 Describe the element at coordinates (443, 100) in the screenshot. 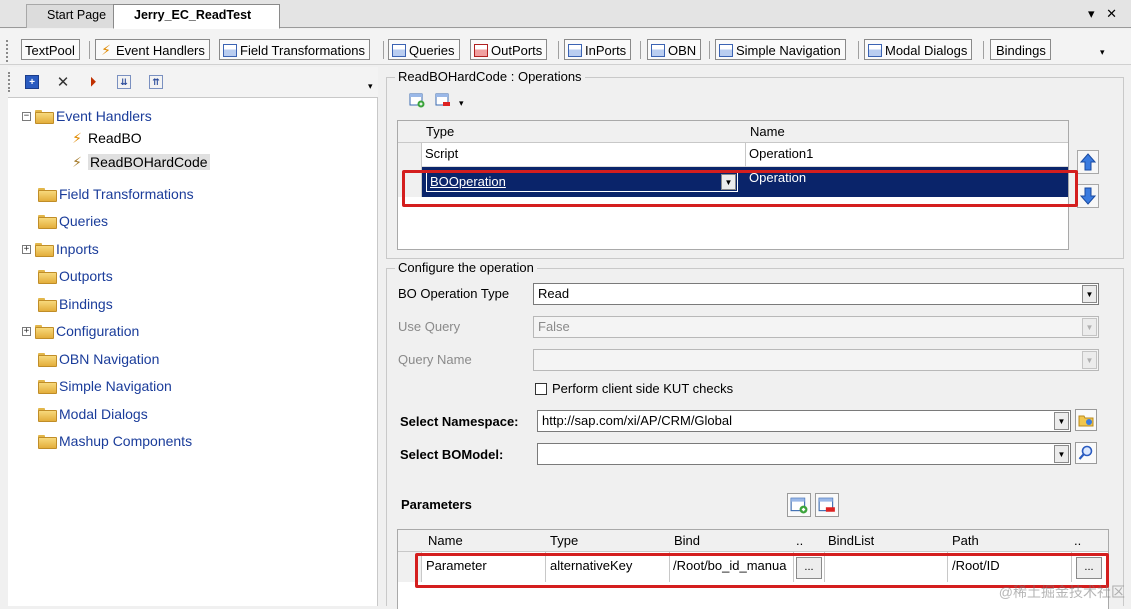

I see `delete-operation-icon` at that location.